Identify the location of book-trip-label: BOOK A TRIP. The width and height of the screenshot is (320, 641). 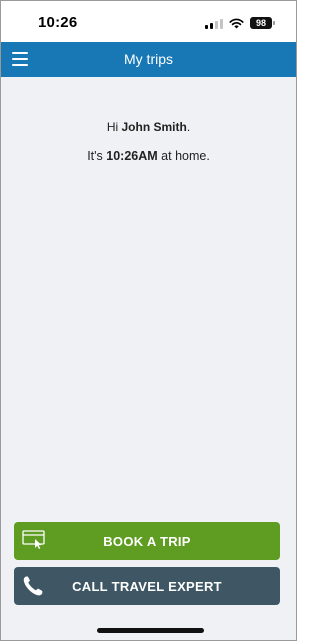
(147, 541).